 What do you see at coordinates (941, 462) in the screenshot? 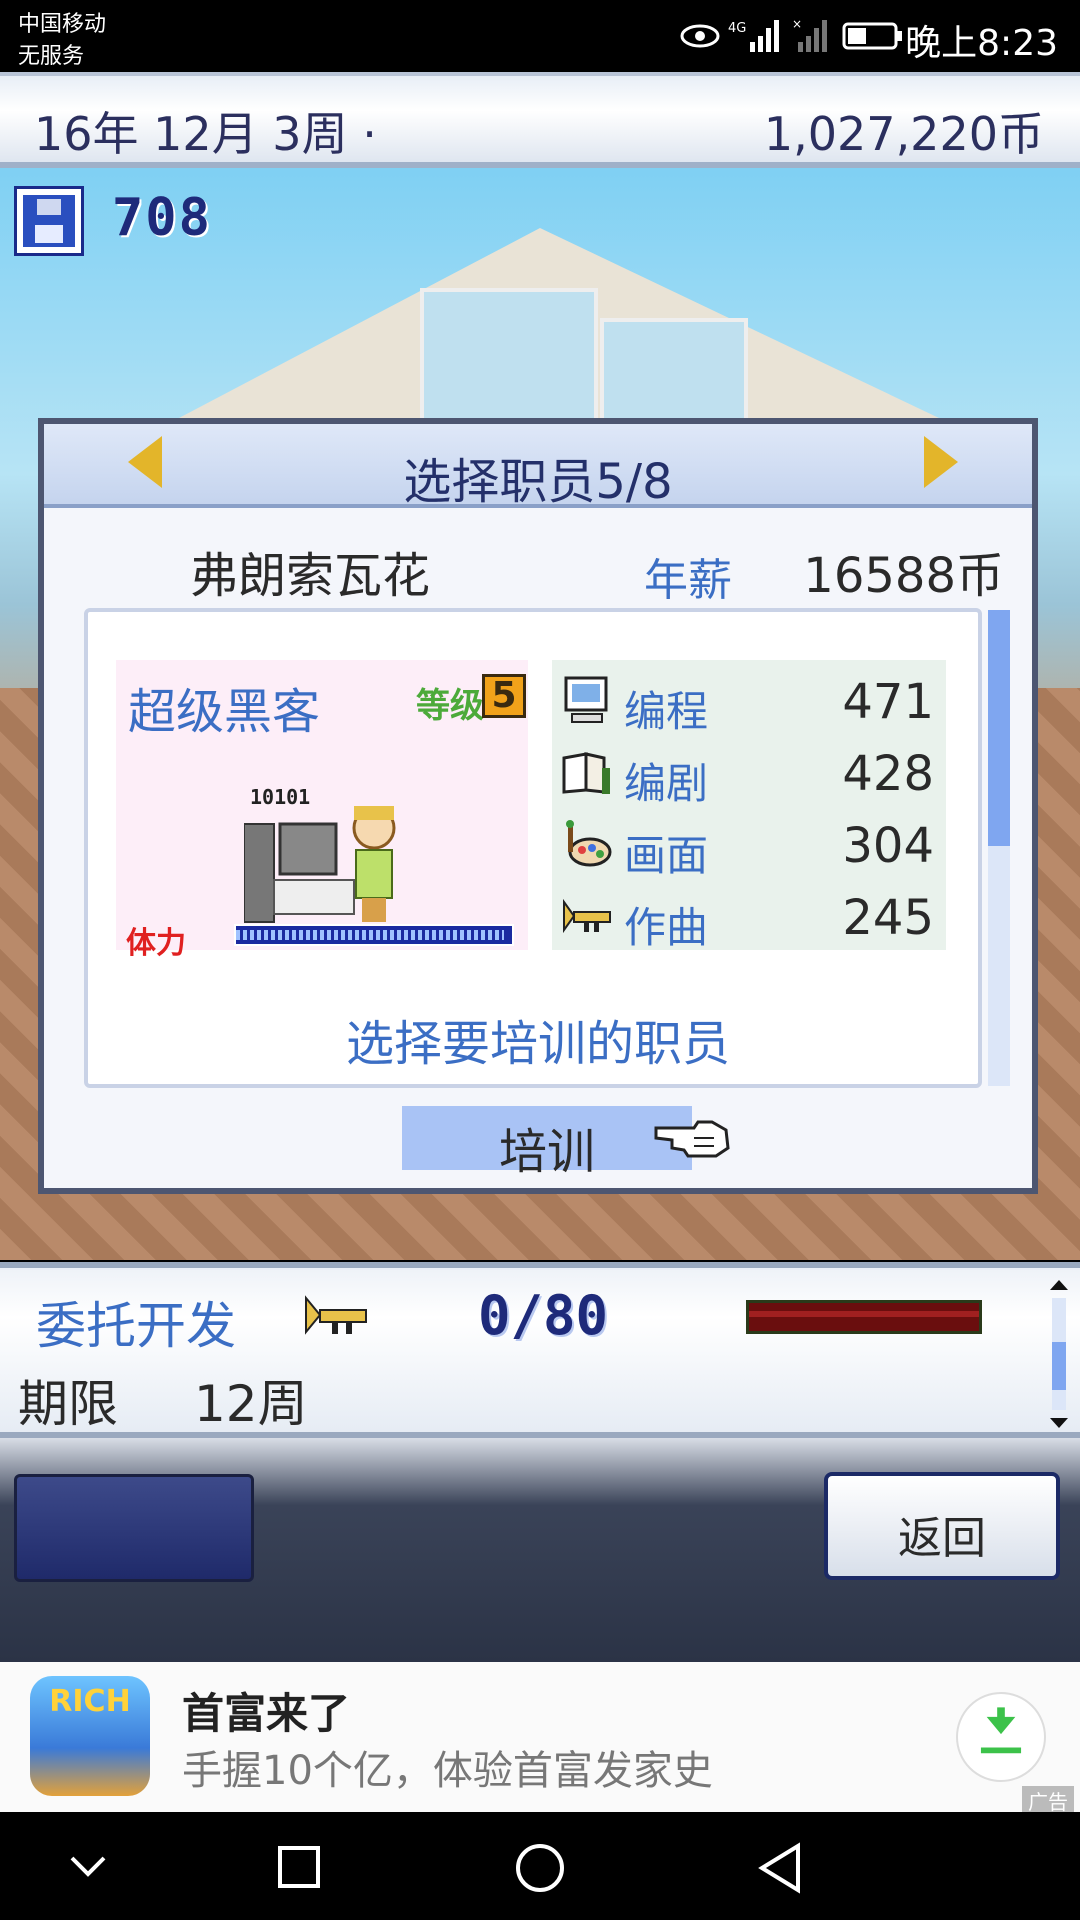
I see `next-staff-arrow-icon` at bounding box center [941, 462].